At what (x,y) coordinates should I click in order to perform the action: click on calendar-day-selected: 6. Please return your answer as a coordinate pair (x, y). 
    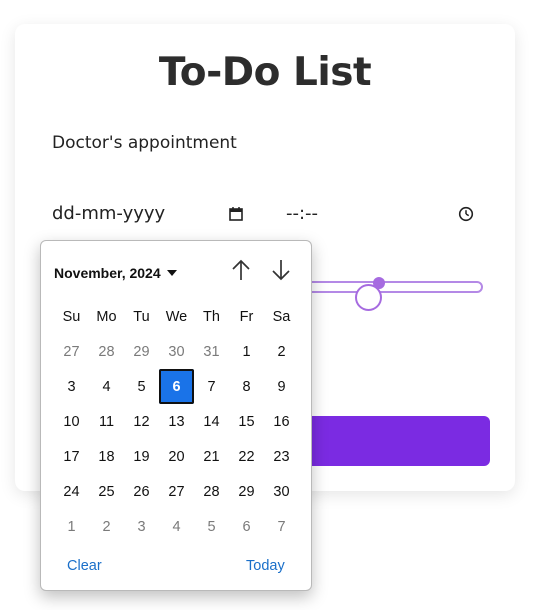
    Looking at the image, I should click on (176, 386).